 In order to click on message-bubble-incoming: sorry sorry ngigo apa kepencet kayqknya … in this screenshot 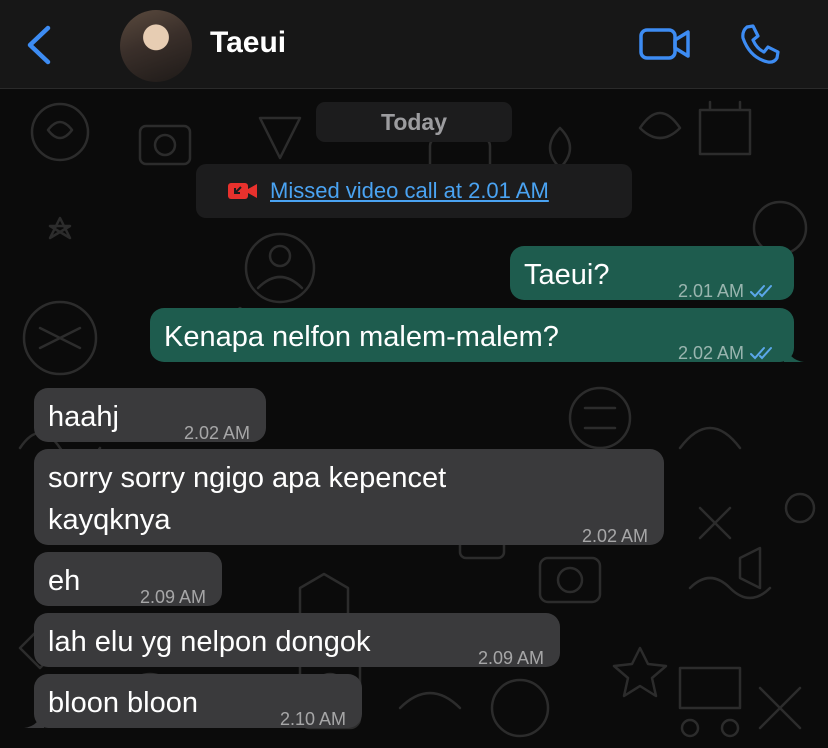, I will do `click(349, 497)`.